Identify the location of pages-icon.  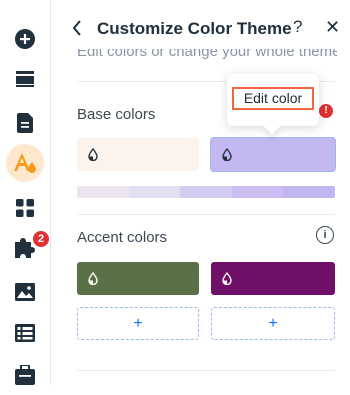
(25, 123).